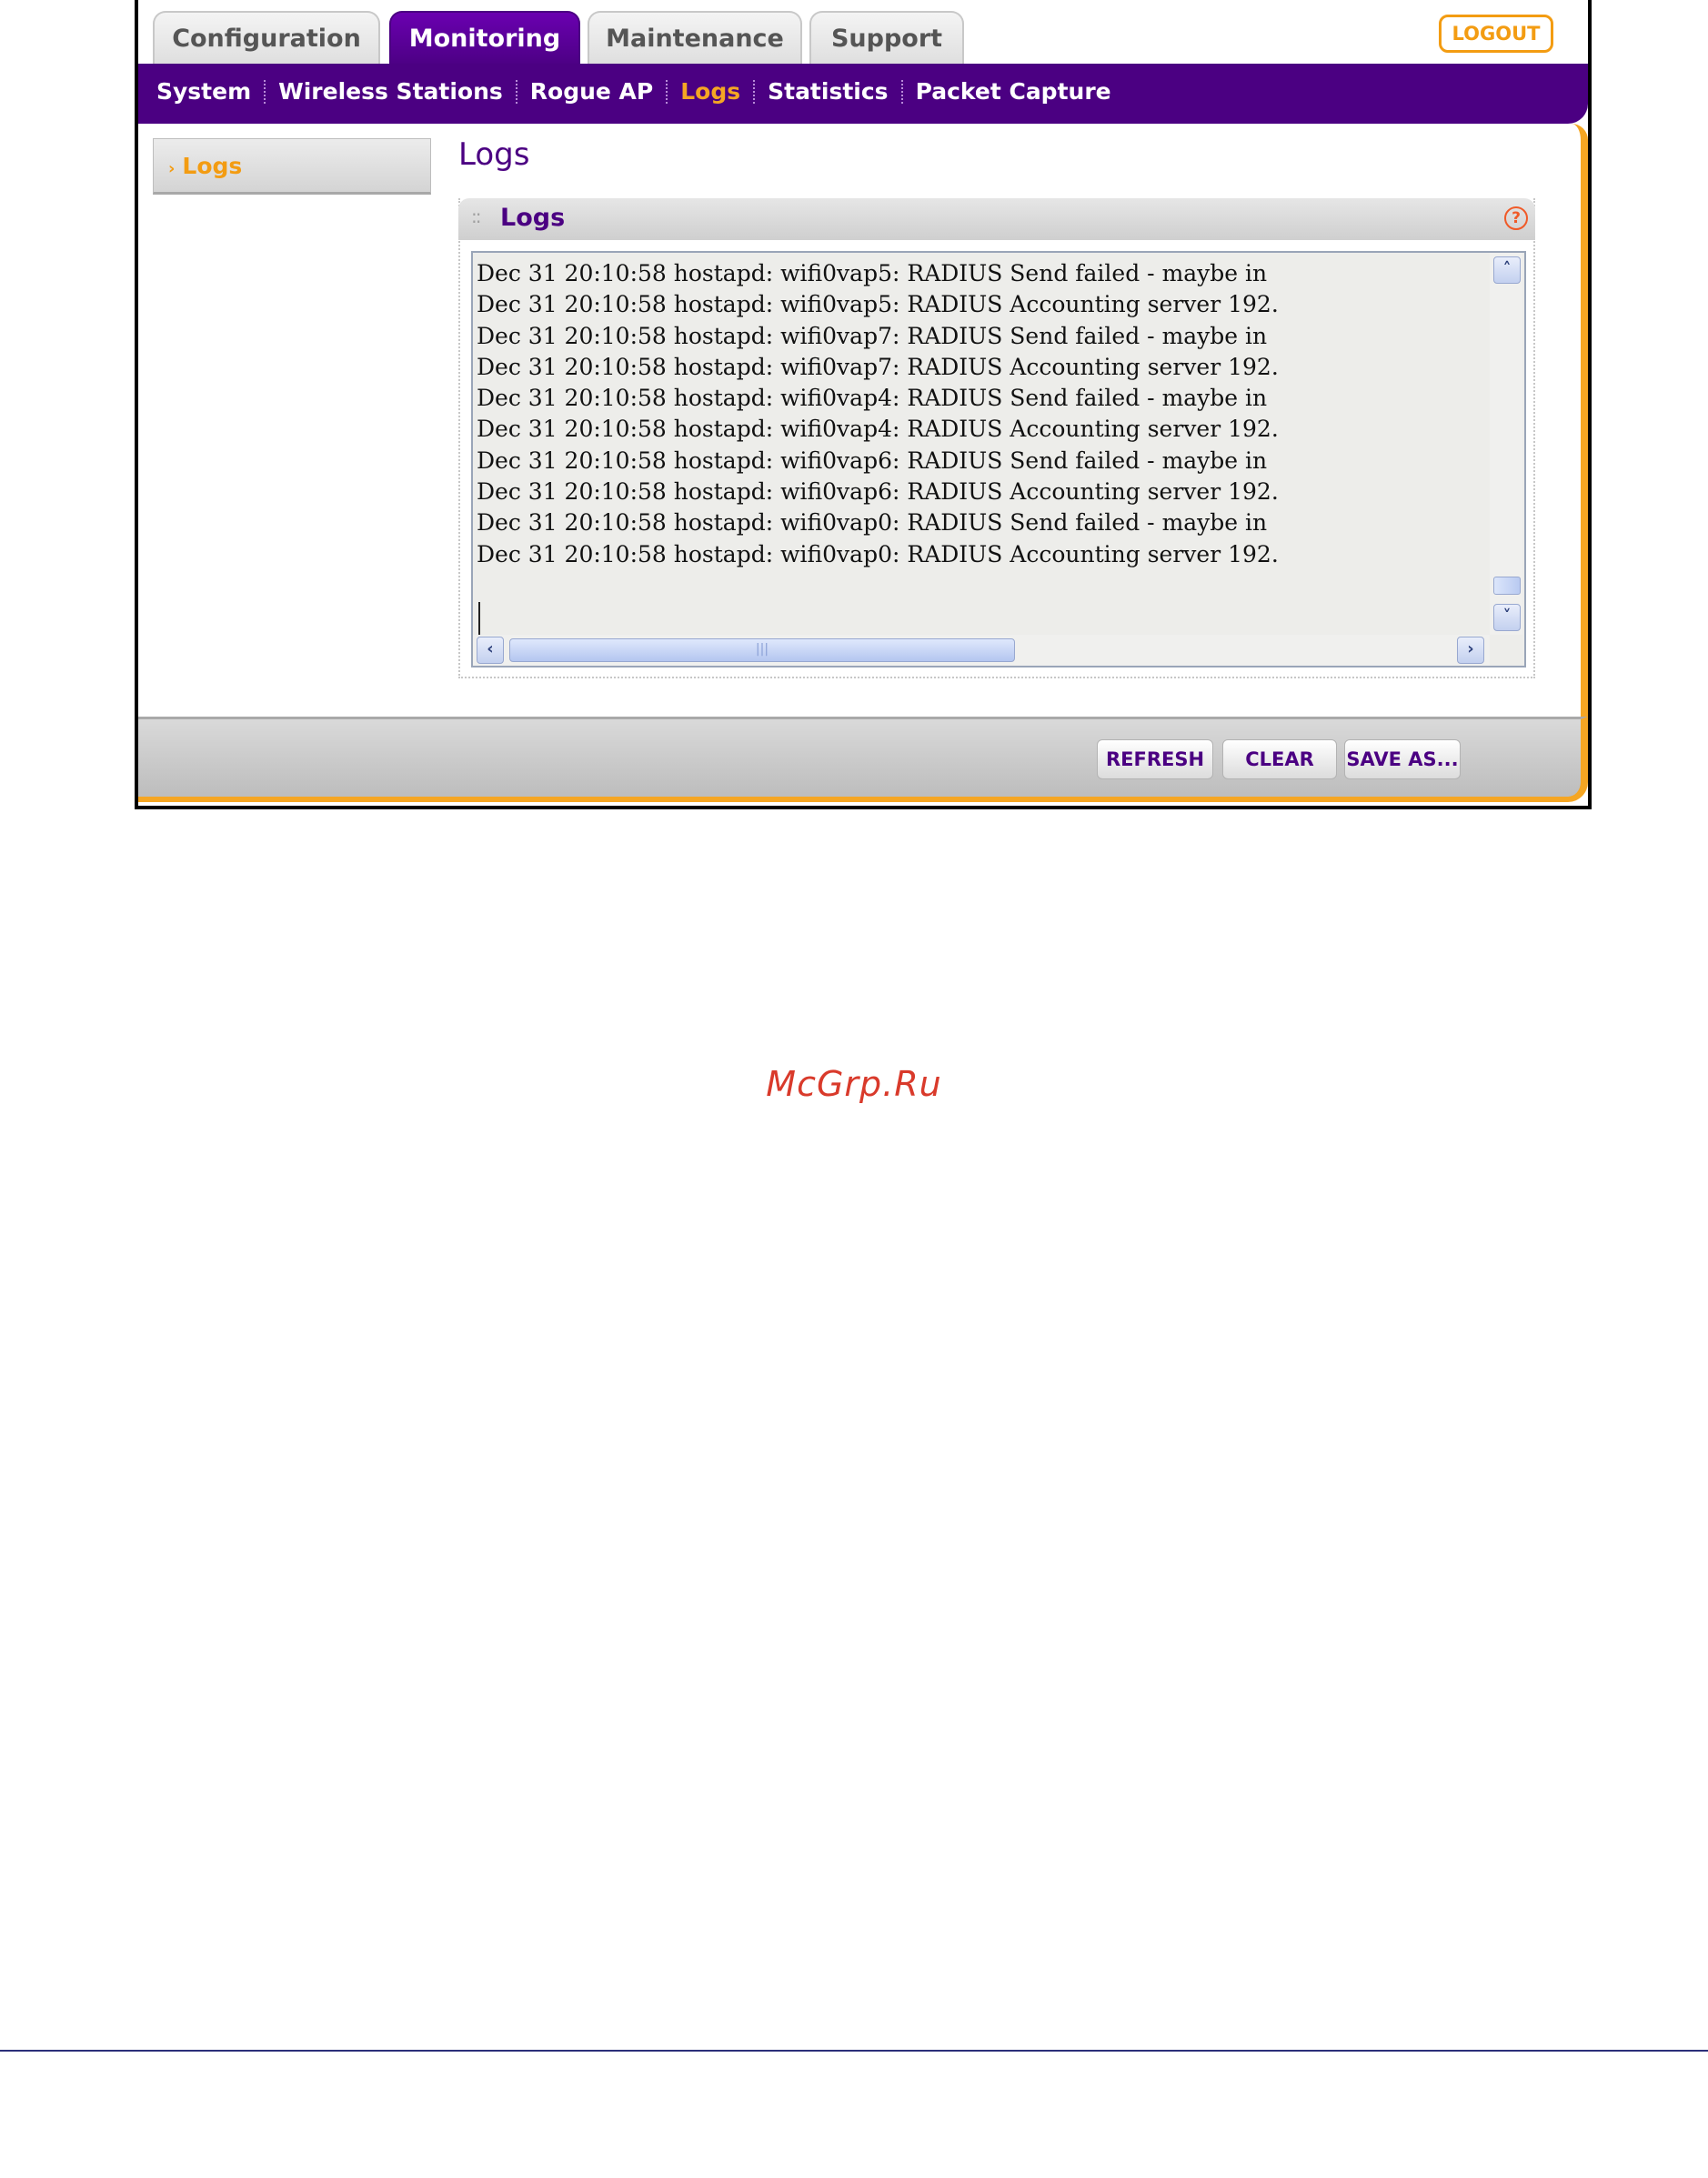 The image size is (1708, 2178). I want to click on refresh-button: REFRESH, so click(1155, 759).